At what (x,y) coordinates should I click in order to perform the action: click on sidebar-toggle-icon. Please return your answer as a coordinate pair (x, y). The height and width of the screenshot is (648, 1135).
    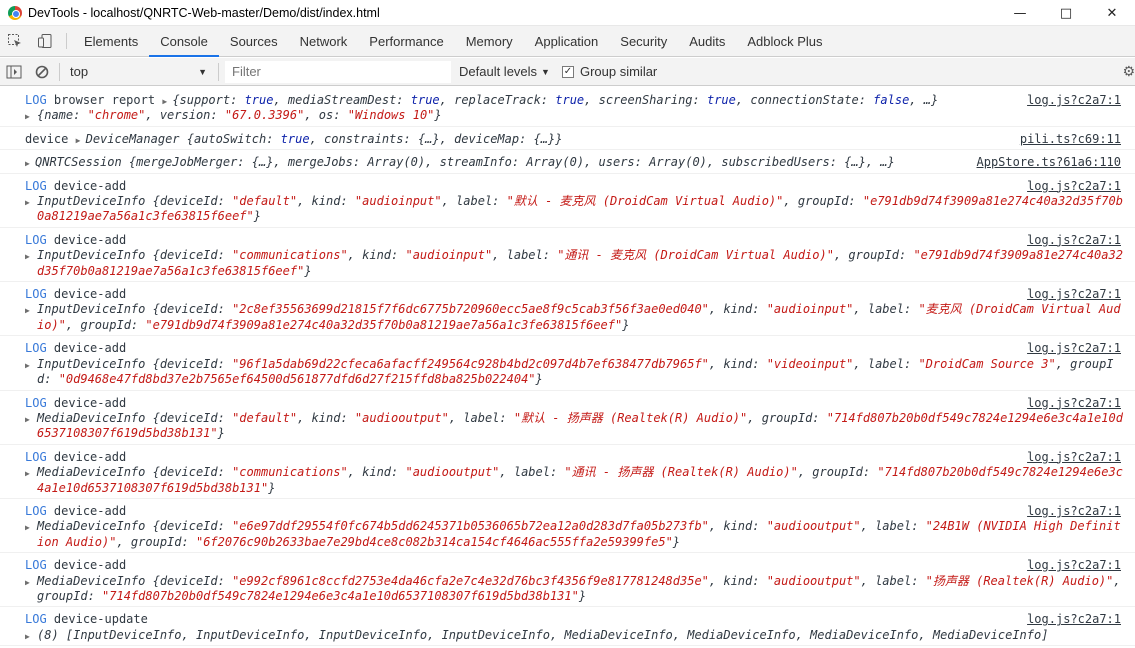
    Looking at the image, I should click on (14, 72).